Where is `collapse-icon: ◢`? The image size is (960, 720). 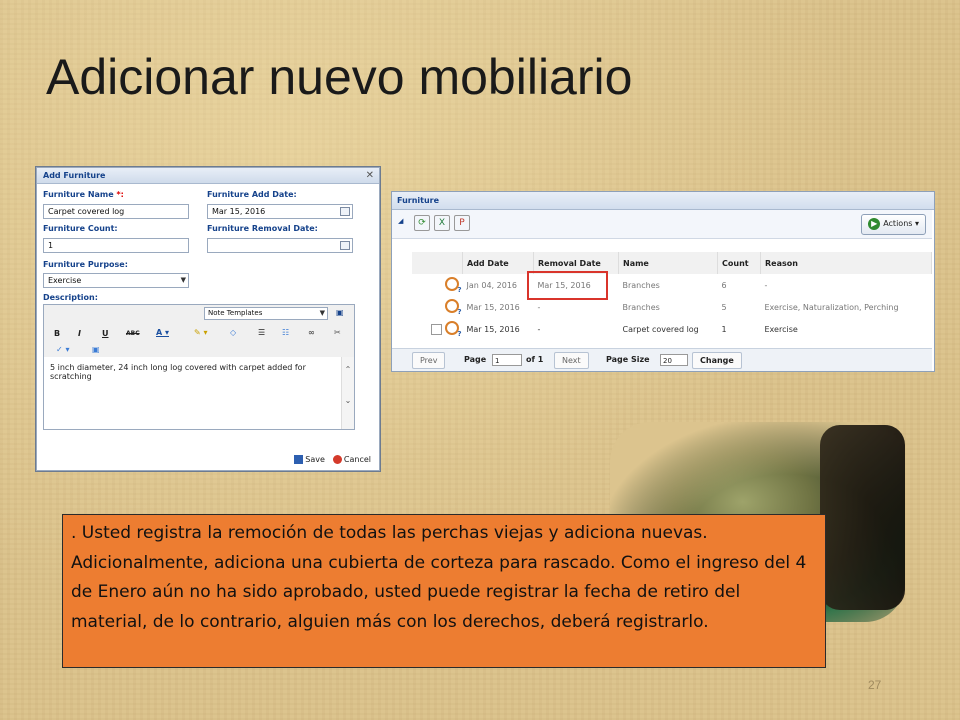
collapse-icon: ◢ is located at coordinates (400, 221).